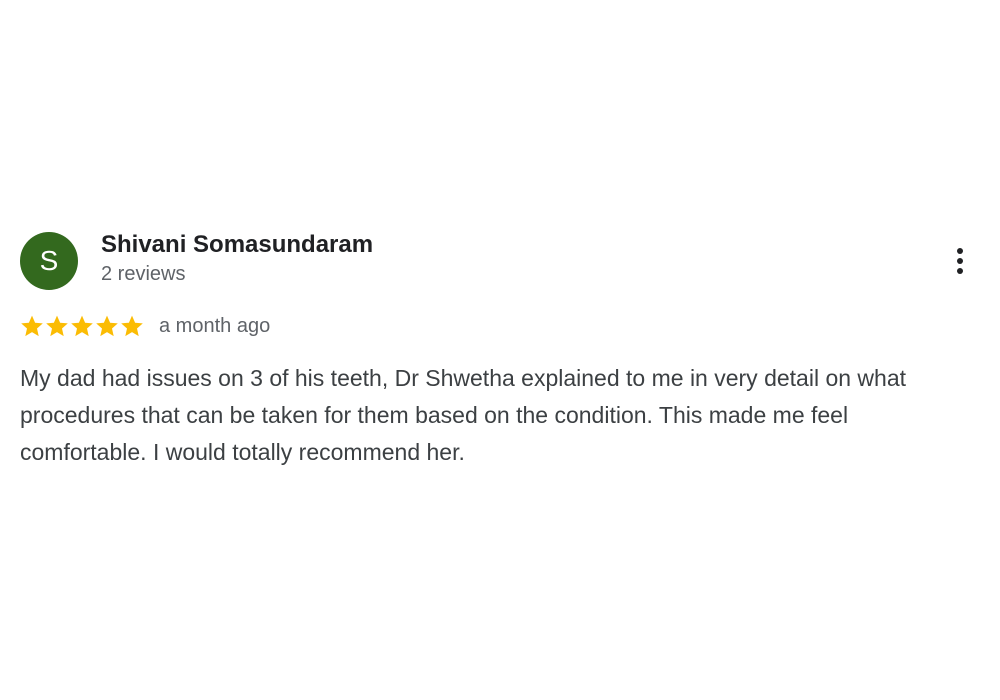  I want to click on author-review-count: 2 reviews, so click(143, 274).